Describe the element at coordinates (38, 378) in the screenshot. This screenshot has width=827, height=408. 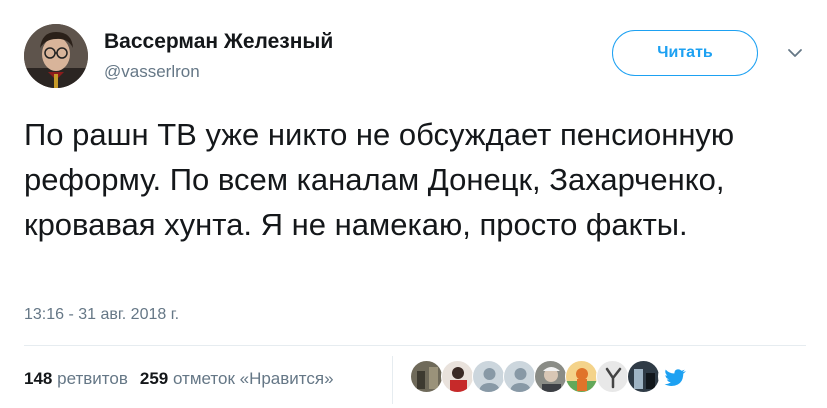
I see `retweets-count: 148` at that location.